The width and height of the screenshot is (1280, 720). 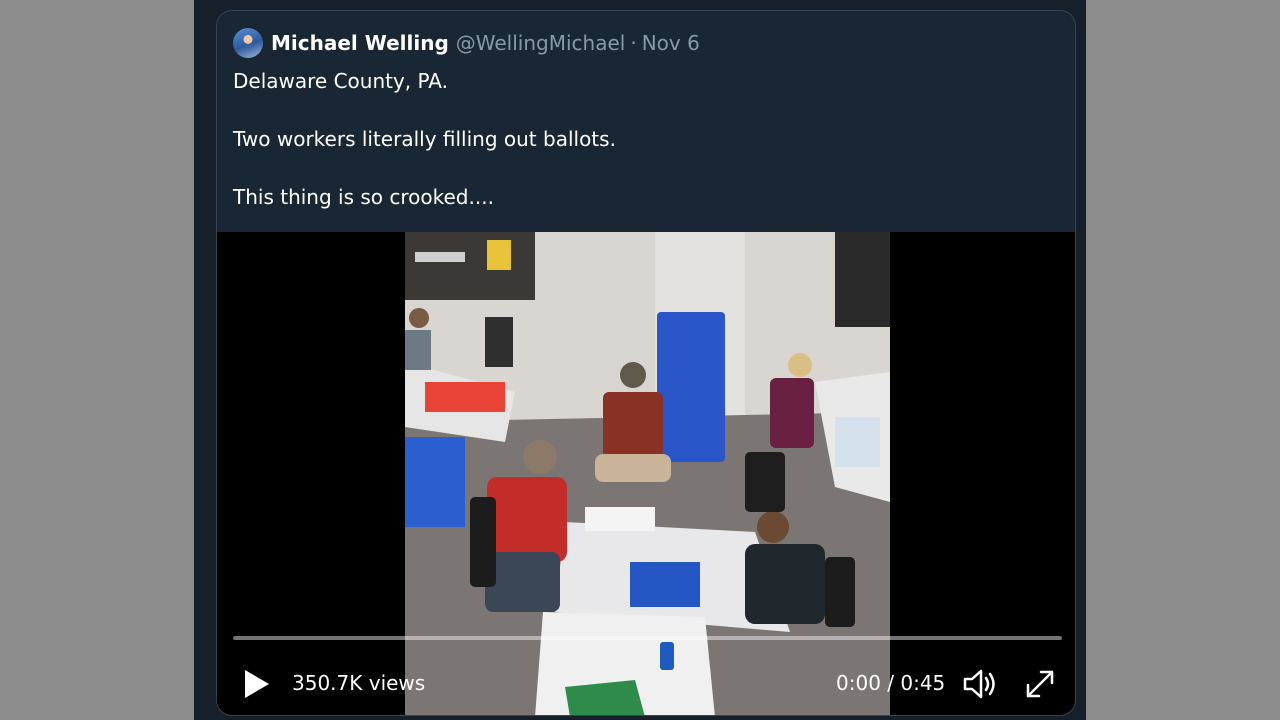 What do you see at coordinates (340, 81) in the screenshot?
I see `tweet-line: Delaware County, PA.` at bounding box center [340, 81].